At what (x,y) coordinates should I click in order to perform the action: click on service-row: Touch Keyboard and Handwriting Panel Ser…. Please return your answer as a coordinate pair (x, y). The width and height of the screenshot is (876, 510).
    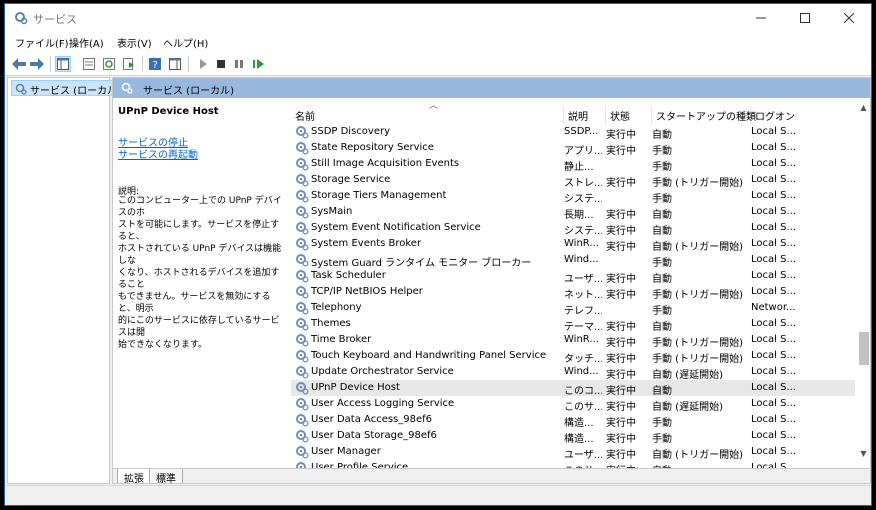
    Looking at the image, I should click on (573, 356).